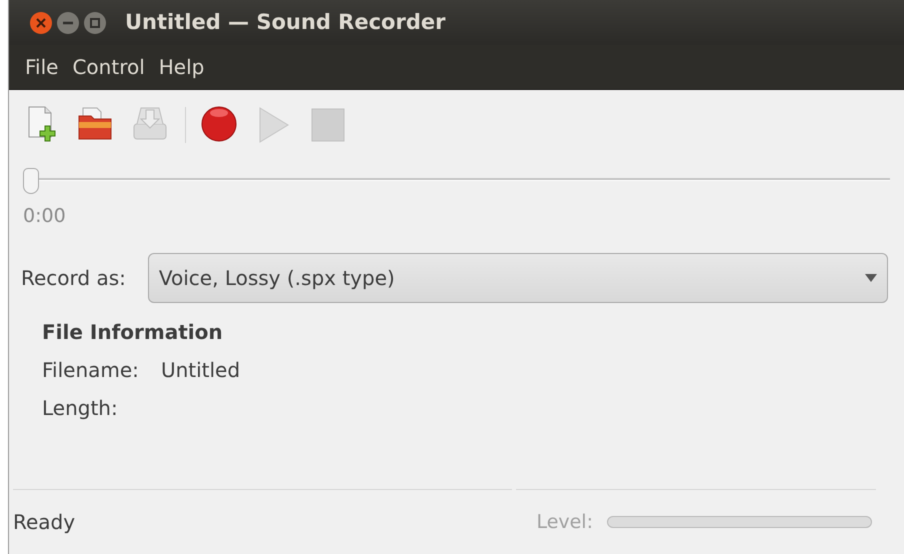  What do you see at coordinates (95, 22) in the screenshot?
I see `maximize-icon` at bounding box center [95, 22].